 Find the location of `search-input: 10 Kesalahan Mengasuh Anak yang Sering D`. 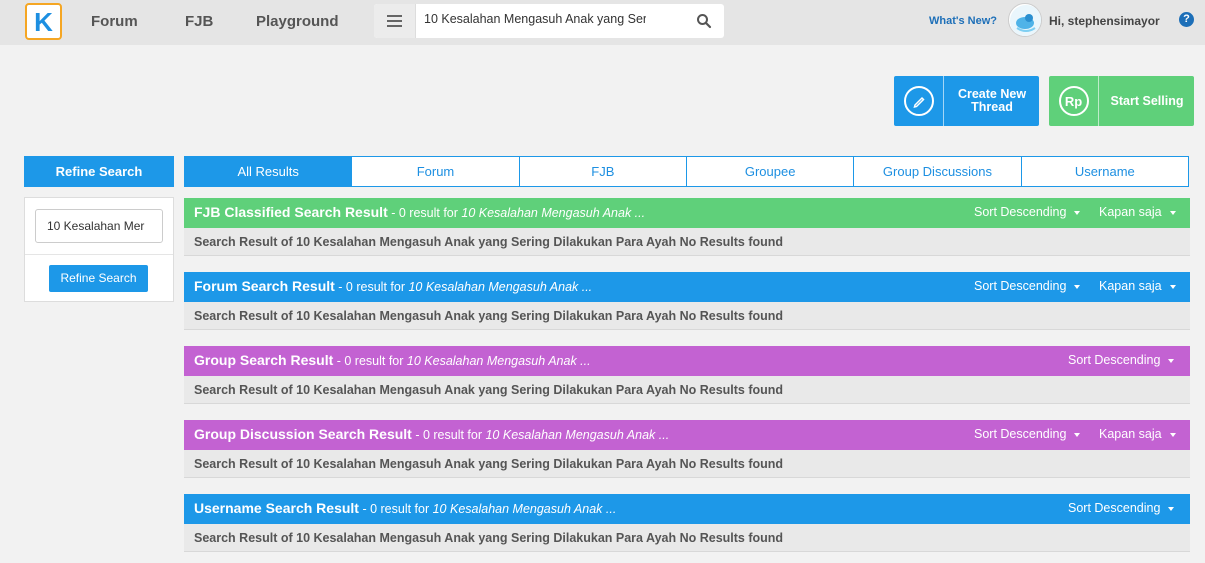

search-input: 10 Kesalahan Mengasuh Anak yang Sering D is located at coordinates (535, 19).